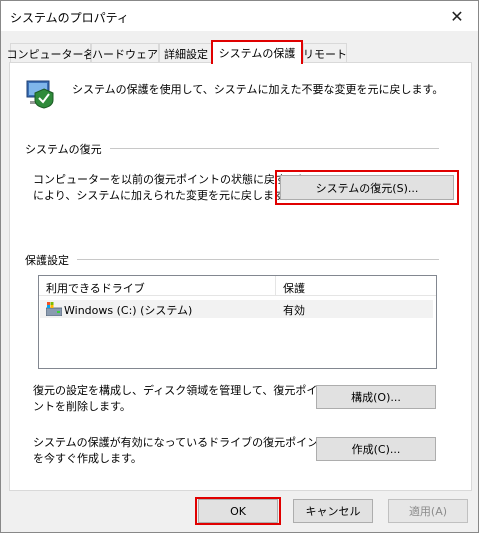  Describe the element at coordinates (54, 309) in the screenshot. I see `drive-icon` at that location.